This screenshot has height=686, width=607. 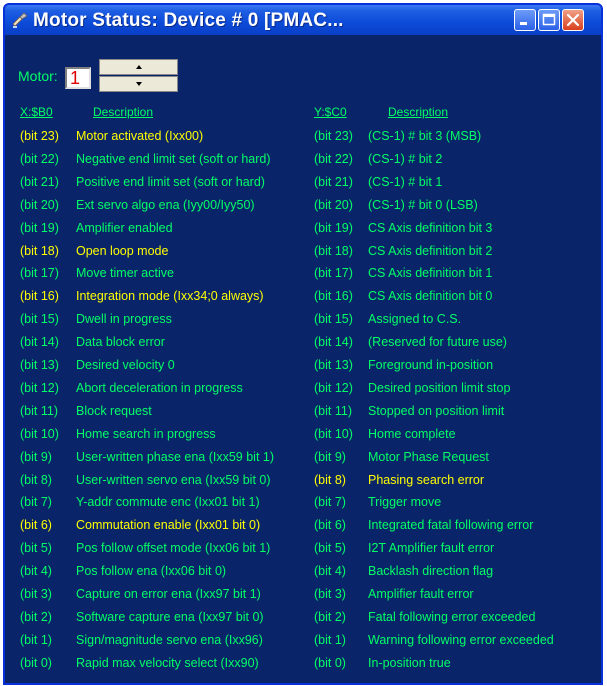 What do you see at coordinates (36, 502) in the screenshot?
I see `x-bit-label: (bit 7)` at bounding box center [36, 502].